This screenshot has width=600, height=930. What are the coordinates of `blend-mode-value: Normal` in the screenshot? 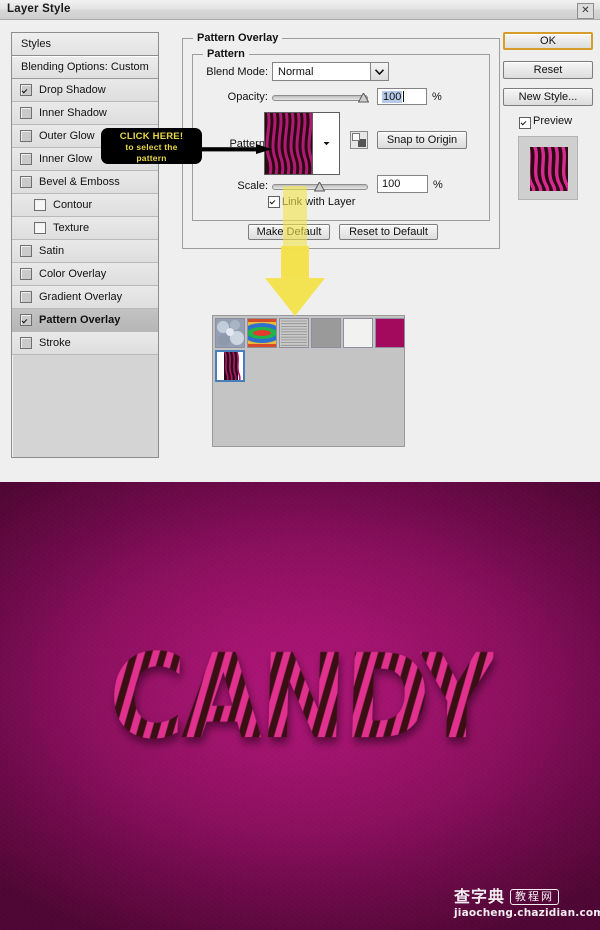 It's located at (296, 71).